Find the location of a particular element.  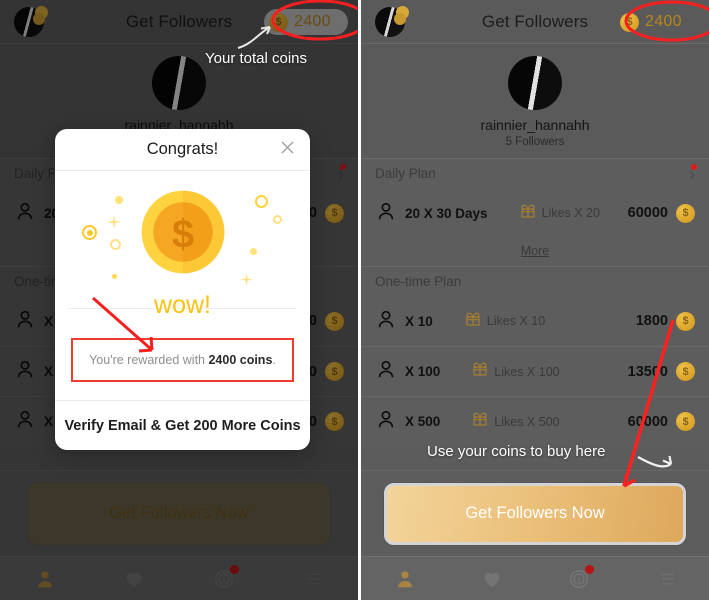

plan-quantity: X 100 is located at coordinates (423, 371).